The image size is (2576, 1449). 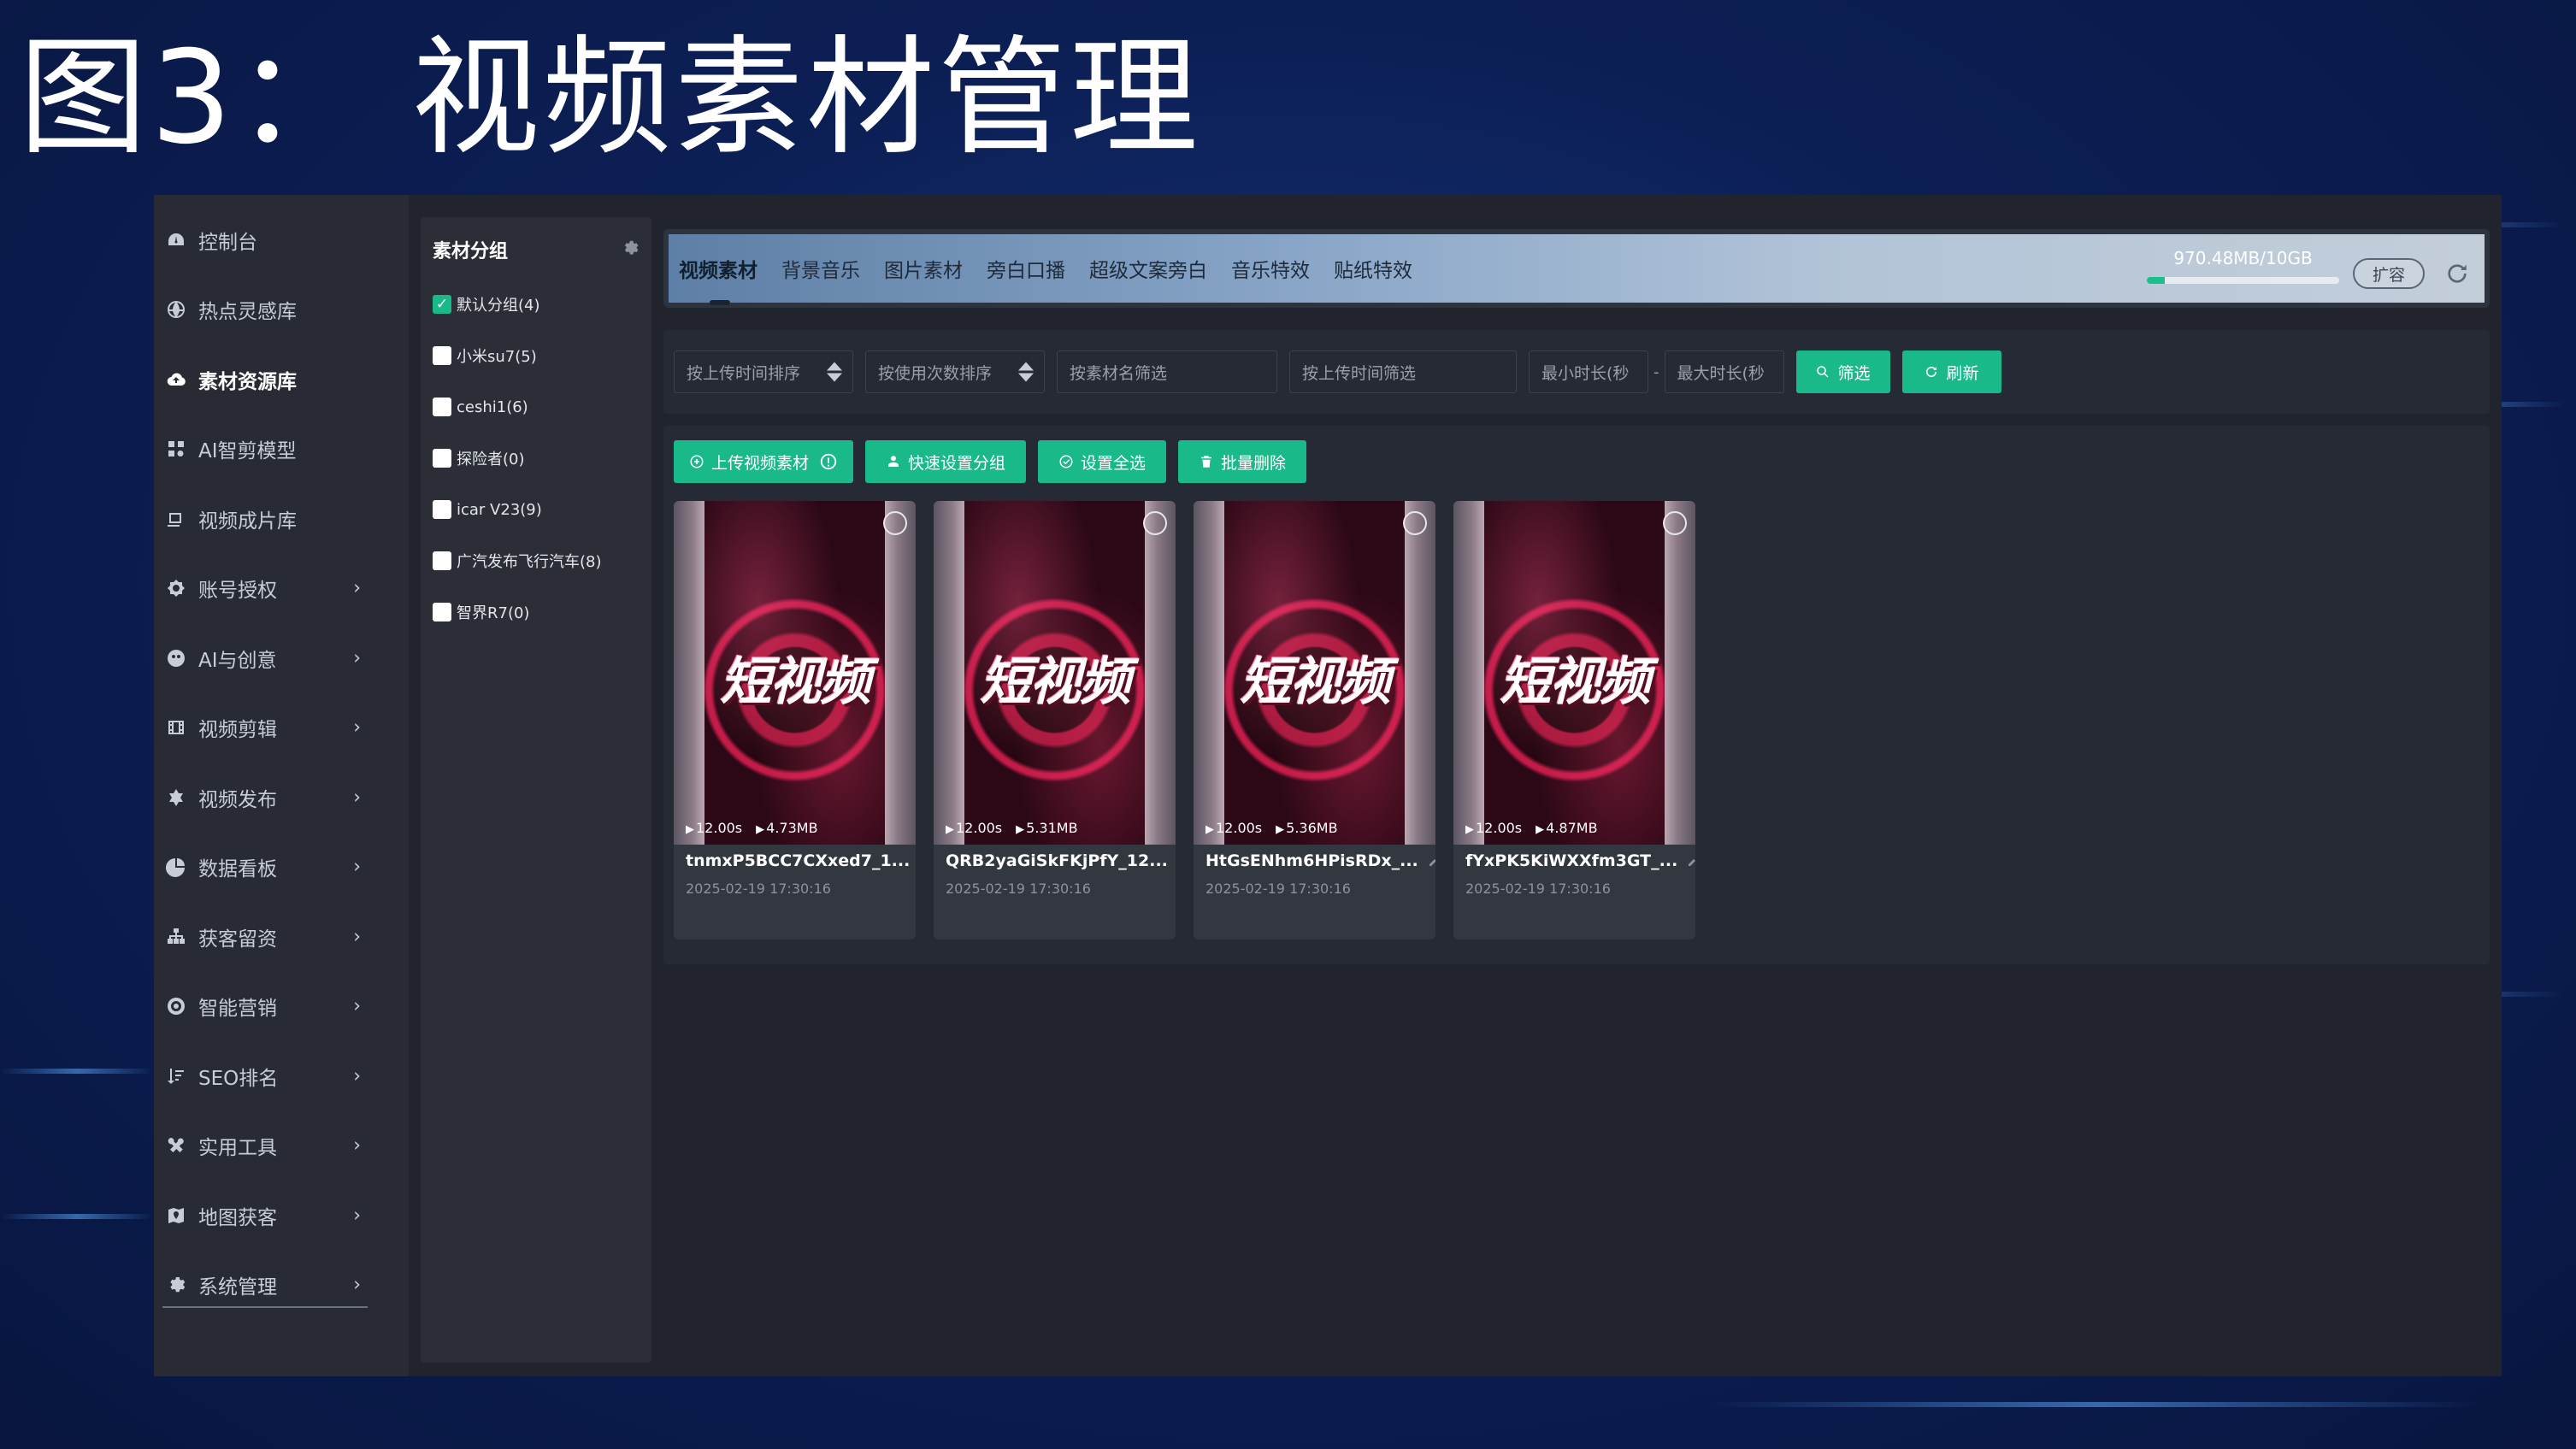 I want to click on group-item: 小米su7(5), so click(x=536, y=355).